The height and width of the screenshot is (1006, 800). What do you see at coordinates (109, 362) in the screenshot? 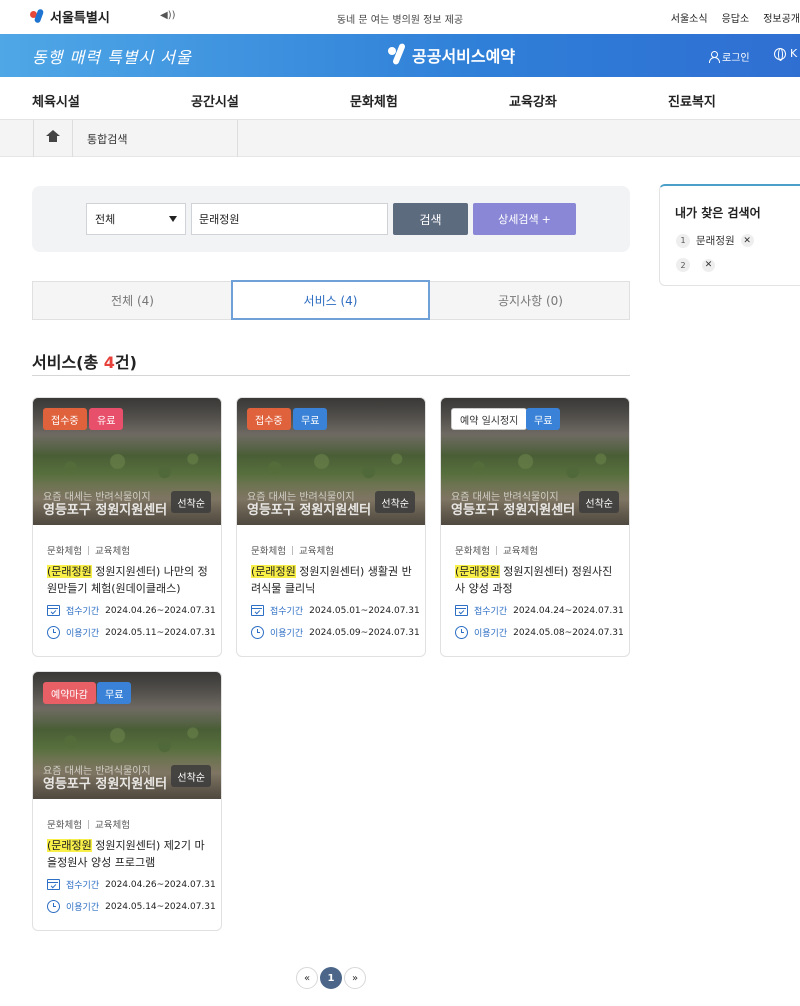
I see `section-count: 4` at bounding box center [109, 362].